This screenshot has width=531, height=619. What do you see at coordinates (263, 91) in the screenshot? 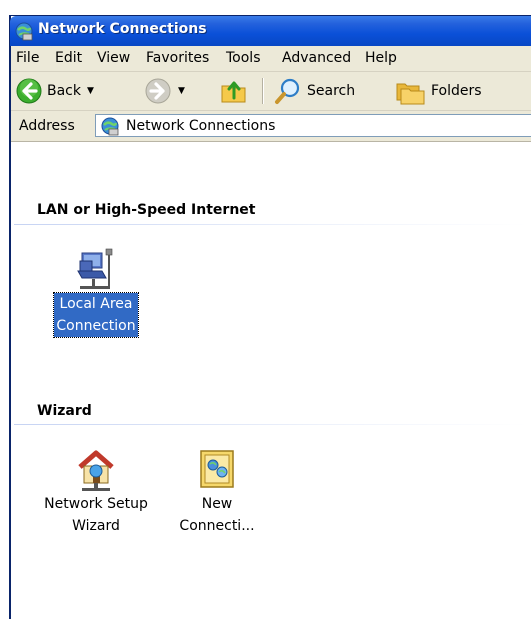
I see `toolbar-separator` at bounding box center [263, 91].